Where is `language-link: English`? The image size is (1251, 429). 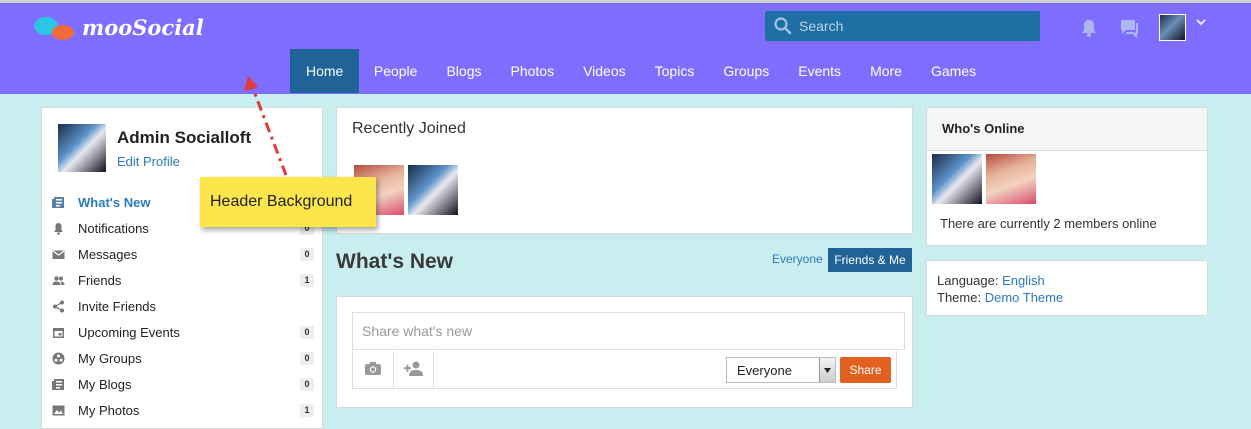 language-link: English is located at coordinates (1023, 280).